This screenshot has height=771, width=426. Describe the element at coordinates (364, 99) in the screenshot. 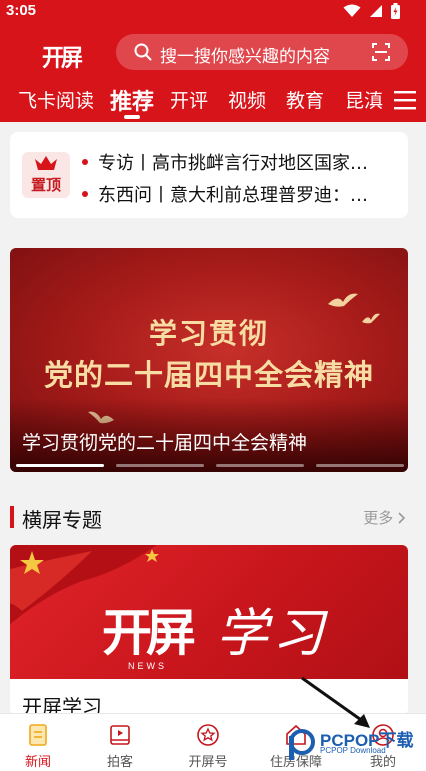

I see `tab-kundian: 昆滇` at that location.